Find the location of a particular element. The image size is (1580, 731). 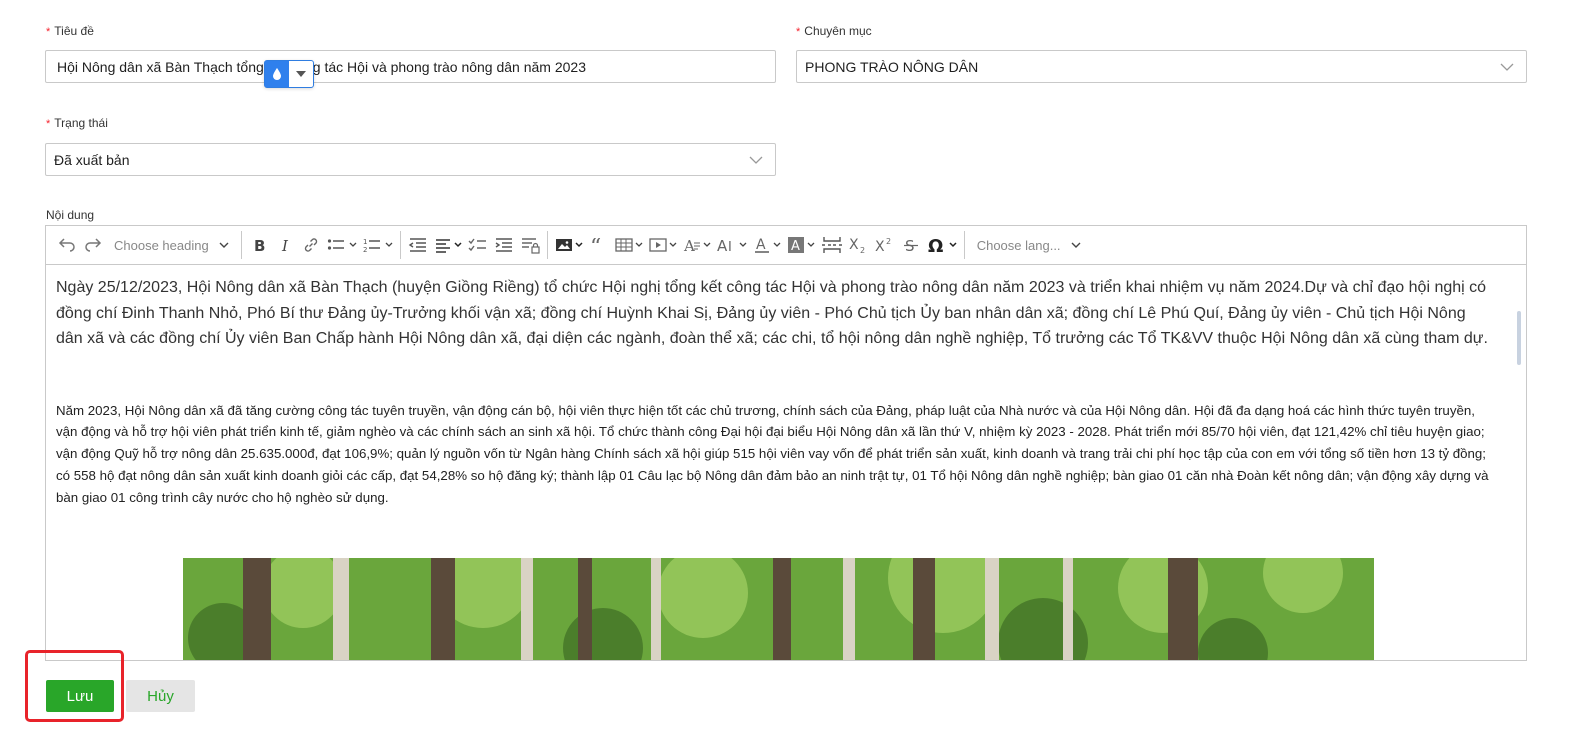

floating-text-widget is located at coordinates (289, 74).